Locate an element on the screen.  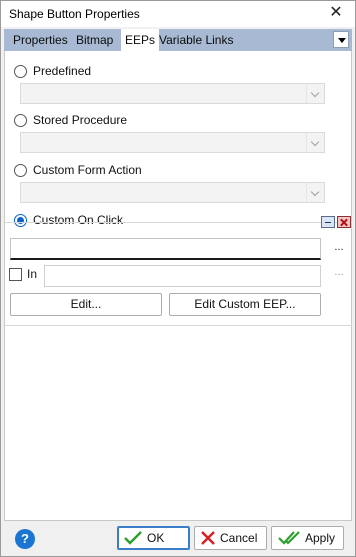
predefined-label: Predefined is located at coordinates (62, 71).